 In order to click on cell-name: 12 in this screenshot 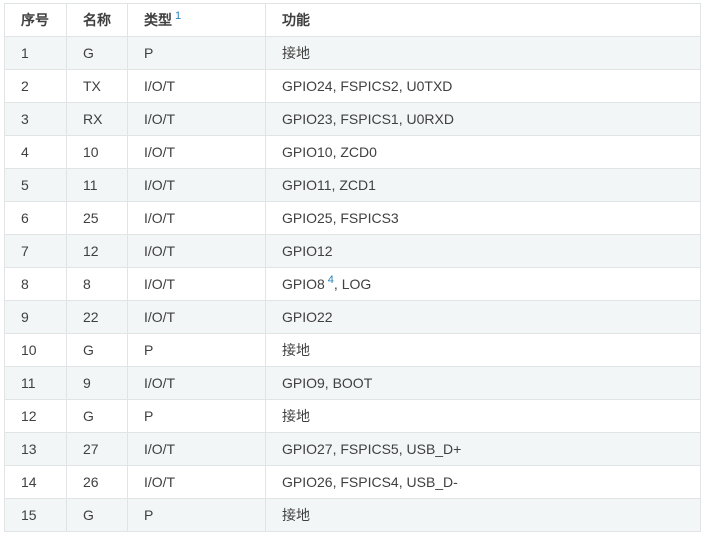, I will do `click(97, 251)`.